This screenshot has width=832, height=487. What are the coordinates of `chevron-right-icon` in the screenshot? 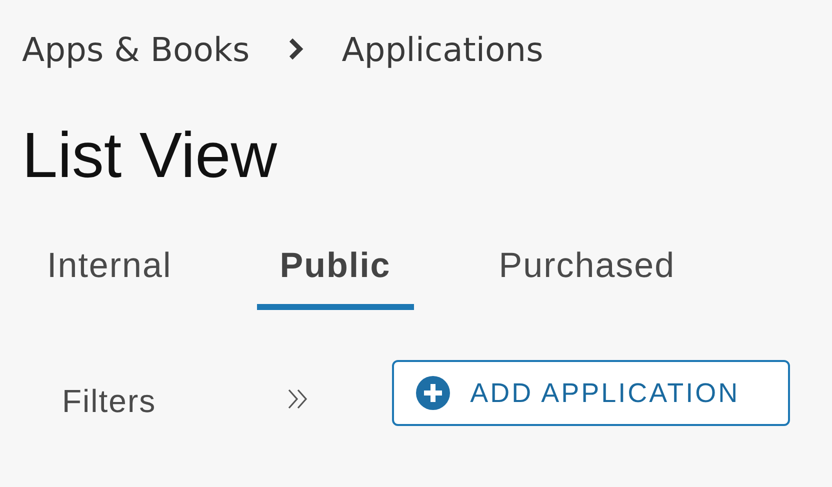 It's located at (296, 49).